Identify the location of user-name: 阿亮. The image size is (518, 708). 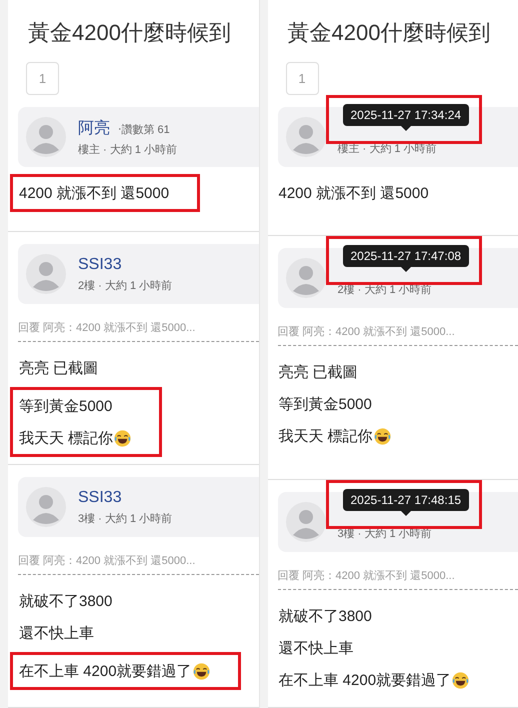
(94, 128).